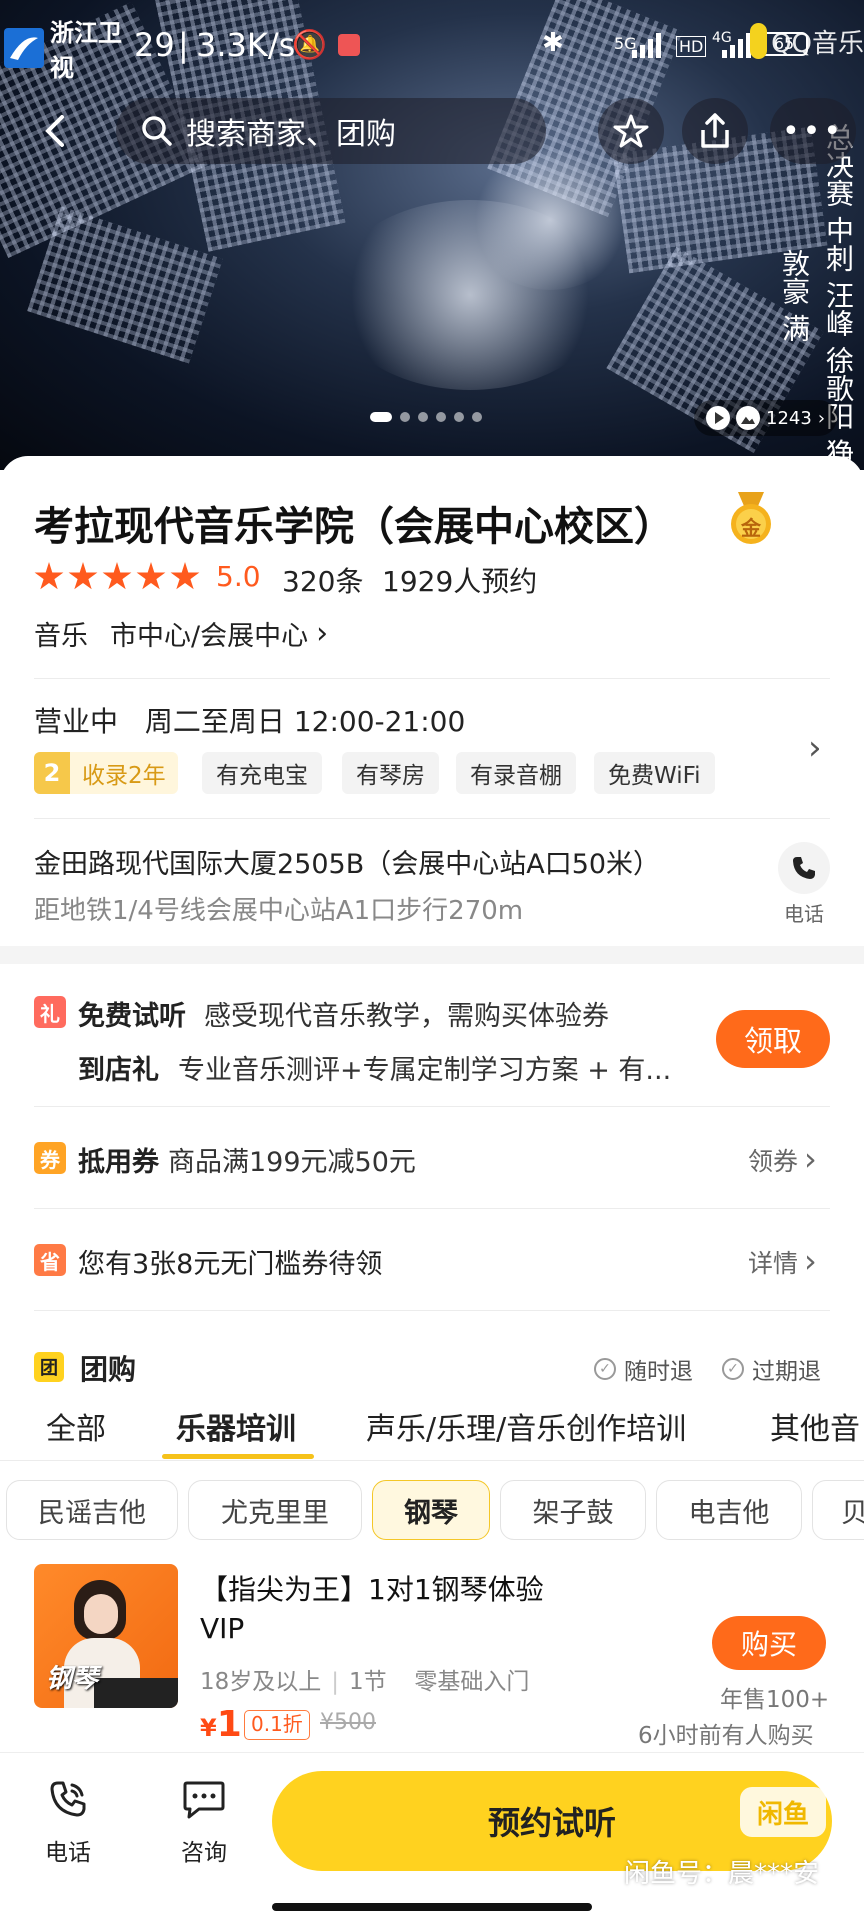  Describe the element at coordinates (751, 518) in the screenshot. I see `gold-medal-icon: 金` at that location.